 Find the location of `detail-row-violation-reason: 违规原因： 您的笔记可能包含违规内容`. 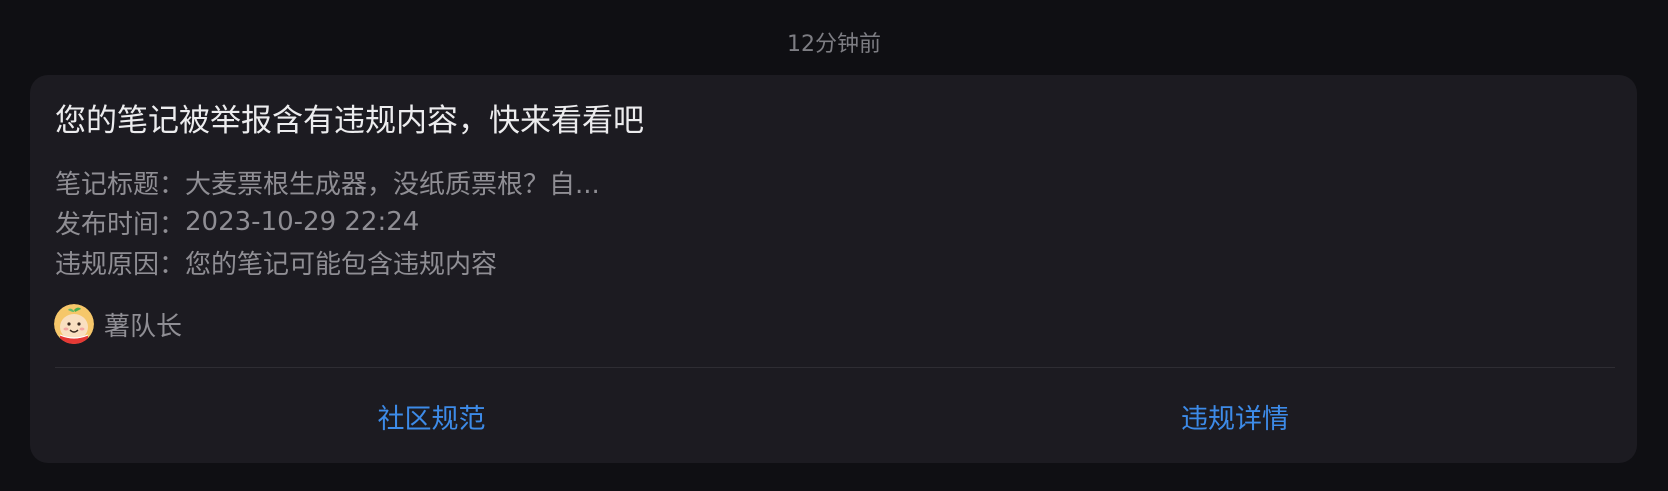

detail-row-violation-reason: 违规原因： 您的笔记可能包含违规内容 is located at coordinates (327, 262).